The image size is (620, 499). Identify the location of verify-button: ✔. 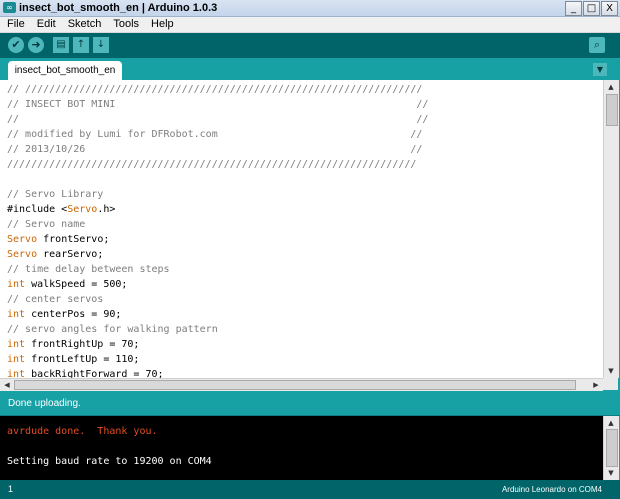
(16, 45).